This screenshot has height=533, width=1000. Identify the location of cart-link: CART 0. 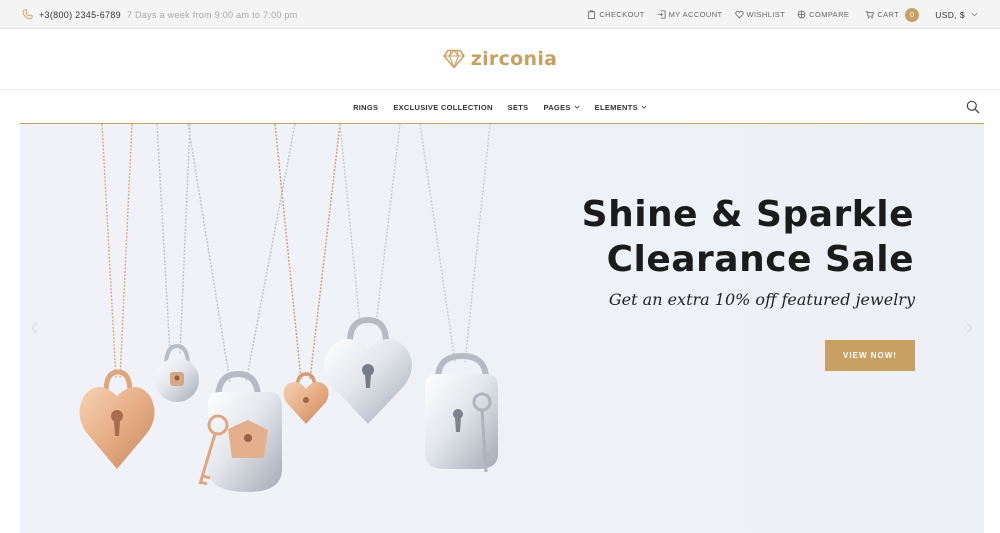
(892, 14).